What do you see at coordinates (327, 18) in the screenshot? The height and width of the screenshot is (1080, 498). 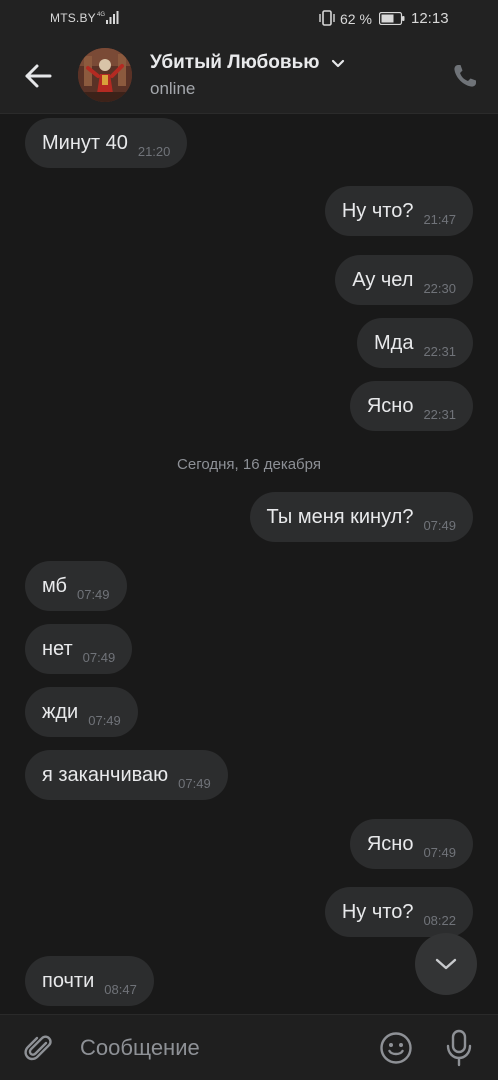 I see `vibrate-icon` at bounding box center [327, 18].